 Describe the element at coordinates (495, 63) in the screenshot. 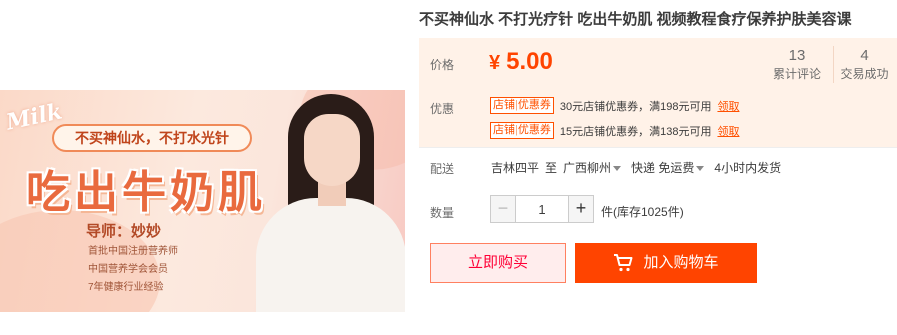

I see `currency-symbol: ¥` at that location.